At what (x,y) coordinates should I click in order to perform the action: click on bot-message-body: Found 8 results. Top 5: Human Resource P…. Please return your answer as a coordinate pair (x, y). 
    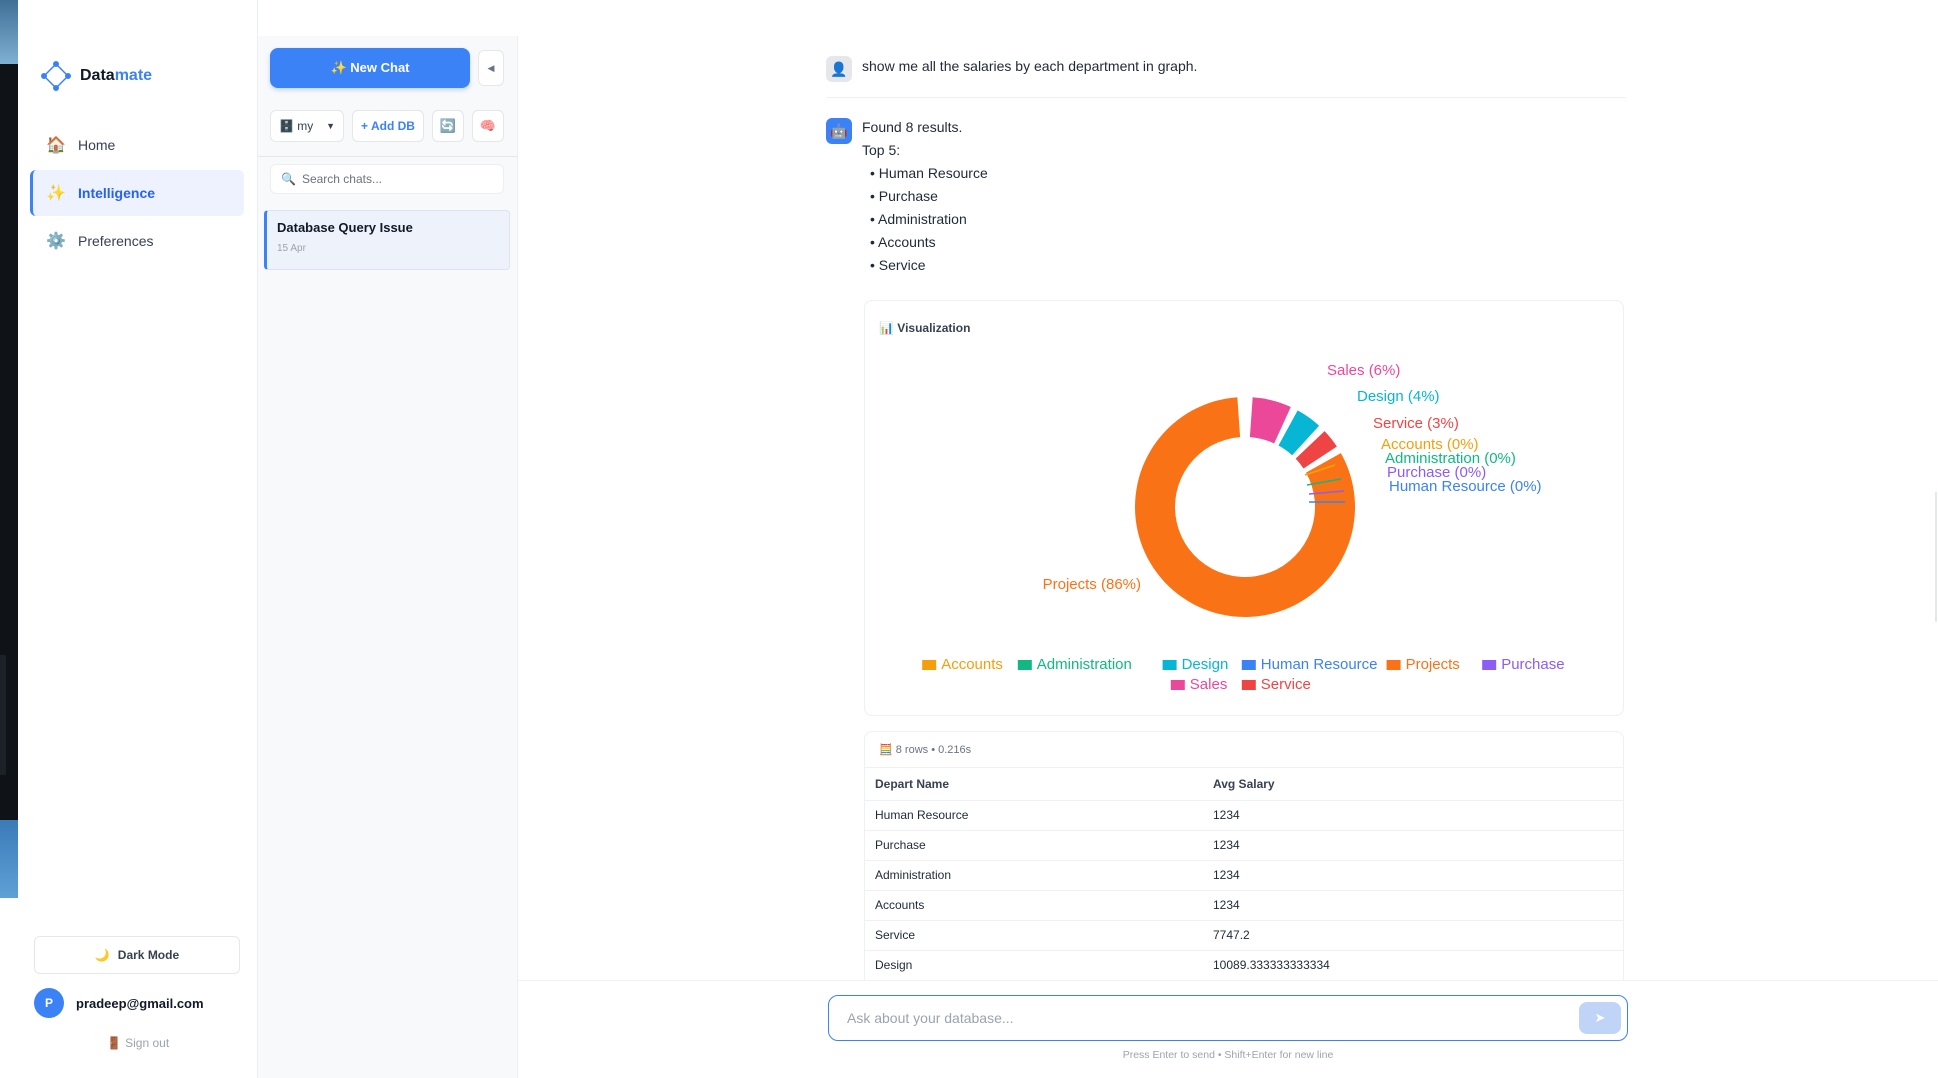
    Looking at the image, I should click on (925, 196).